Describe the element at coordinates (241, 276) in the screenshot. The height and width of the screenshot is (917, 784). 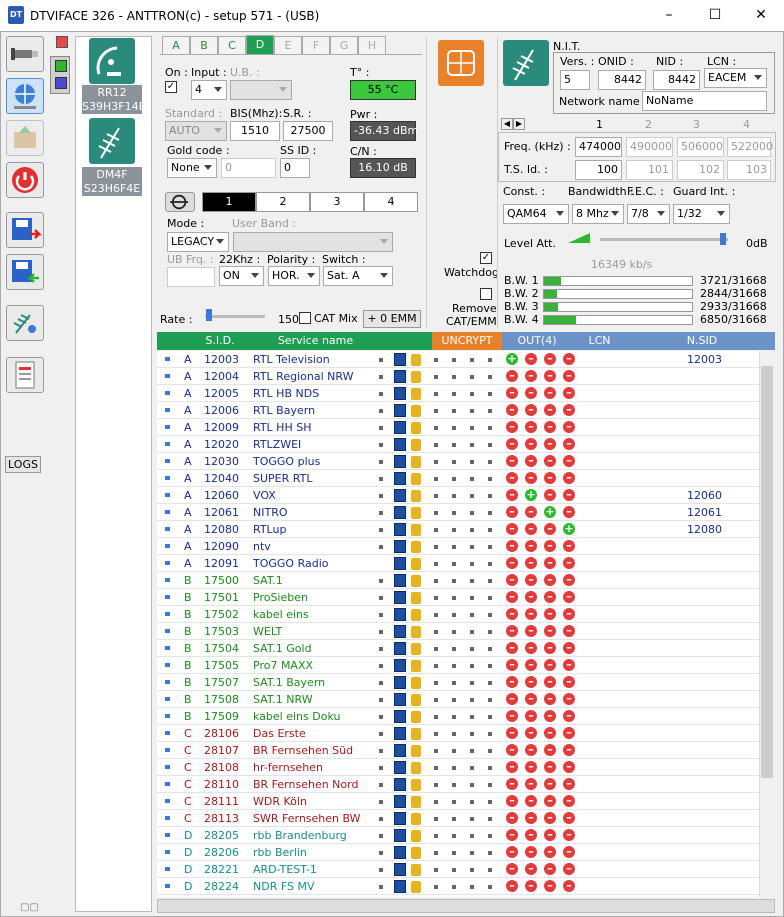
I see `22khz-select: ON` at that location.